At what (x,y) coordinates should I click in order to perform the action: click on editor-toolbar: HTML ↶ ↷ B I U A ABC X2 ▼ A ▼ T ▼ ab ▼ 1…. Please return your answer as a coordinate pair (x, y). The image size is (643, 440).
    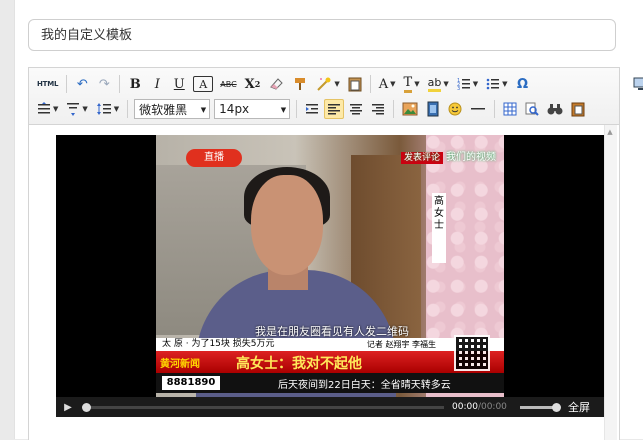
    Looking at the image, I should click on (336, 96).